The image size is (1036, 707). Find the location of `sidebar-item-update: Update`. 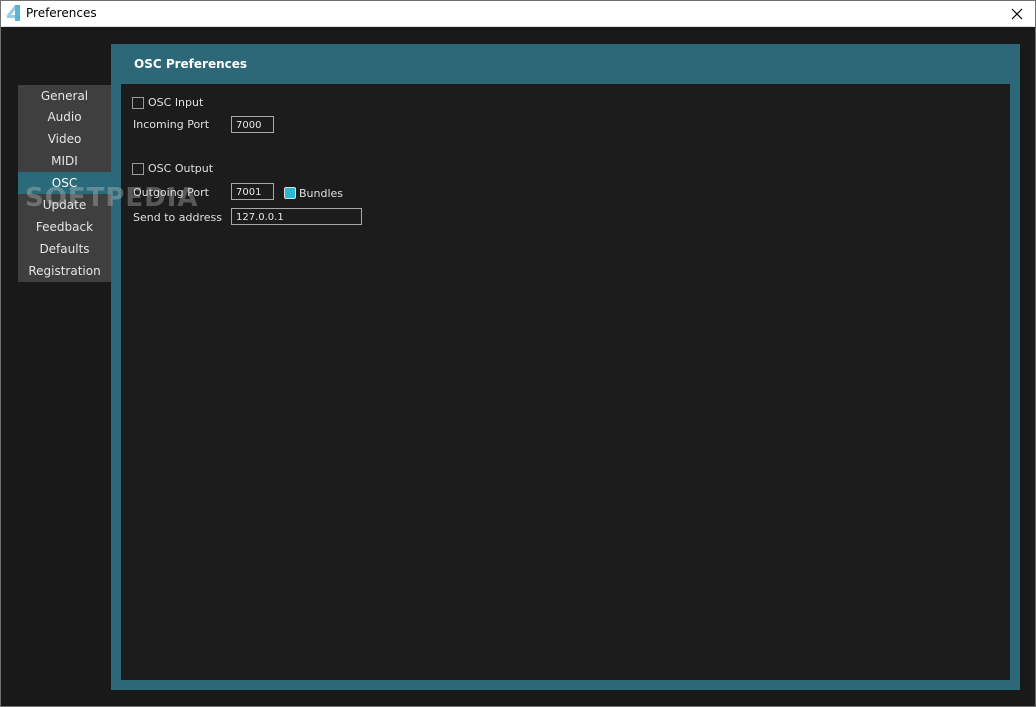

sidebar-item-update: Update is located at coordinates (64, 205).